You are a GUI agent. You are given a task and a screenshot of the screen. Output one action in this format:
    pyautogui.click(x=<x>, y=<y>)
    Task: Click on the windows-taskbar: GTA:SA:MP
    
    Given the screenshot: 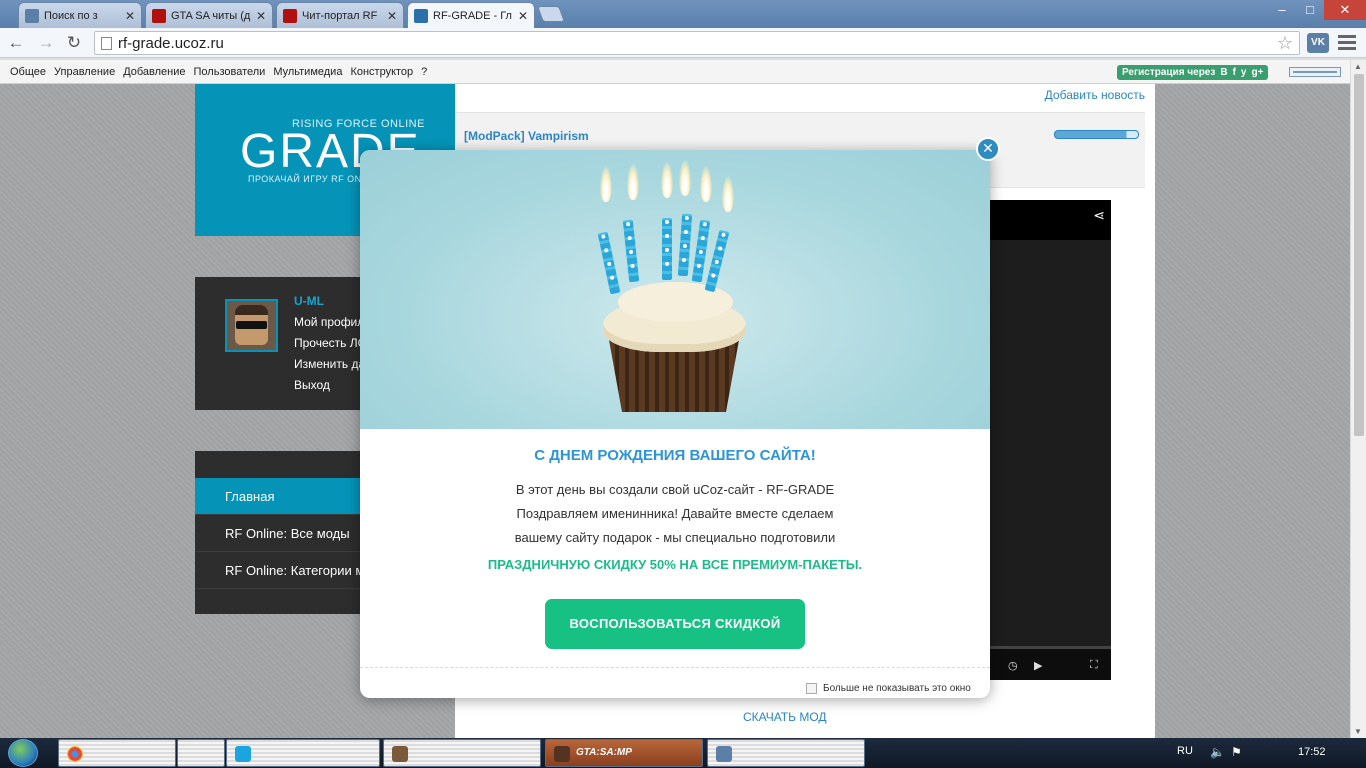 What is the action you would take?
    pyautogui.click(x=683, y=753)
    